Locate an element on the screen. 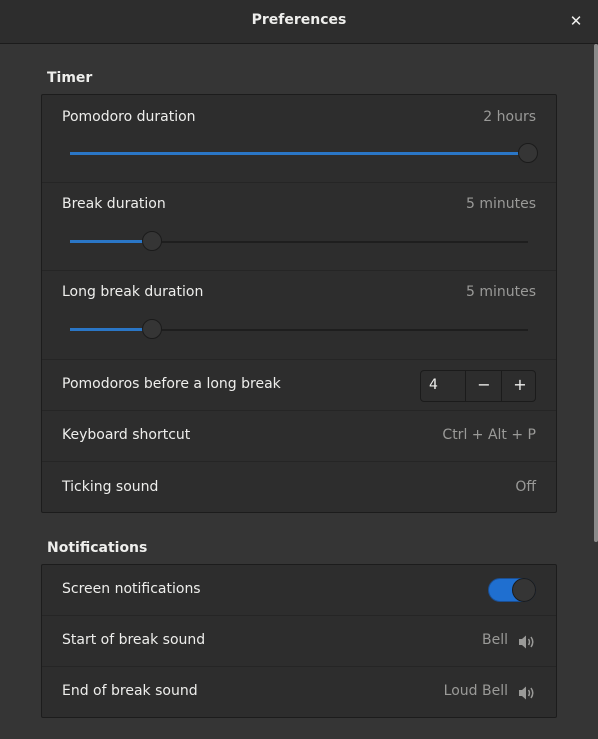 The image size is (598, 739). long-break-duration-row: Long break duration 5 minutes is located at coordinates (299, 315).